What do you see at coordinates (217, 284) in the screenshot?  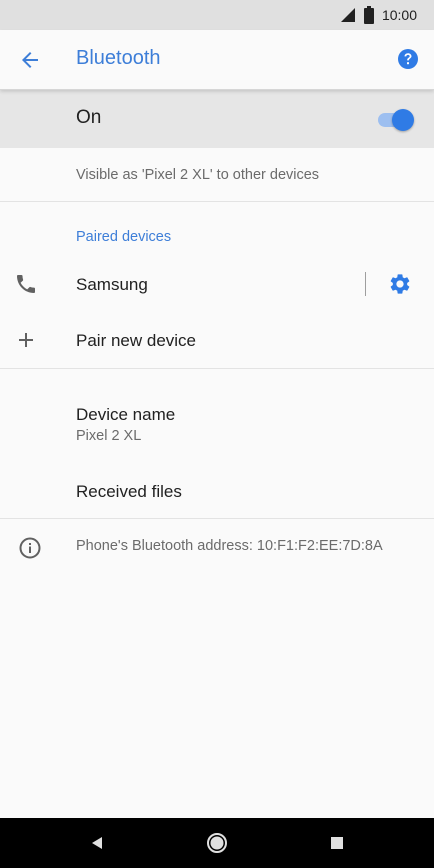 I see `paired-device-samsung: Samsung` at bounding box center [217, 284].